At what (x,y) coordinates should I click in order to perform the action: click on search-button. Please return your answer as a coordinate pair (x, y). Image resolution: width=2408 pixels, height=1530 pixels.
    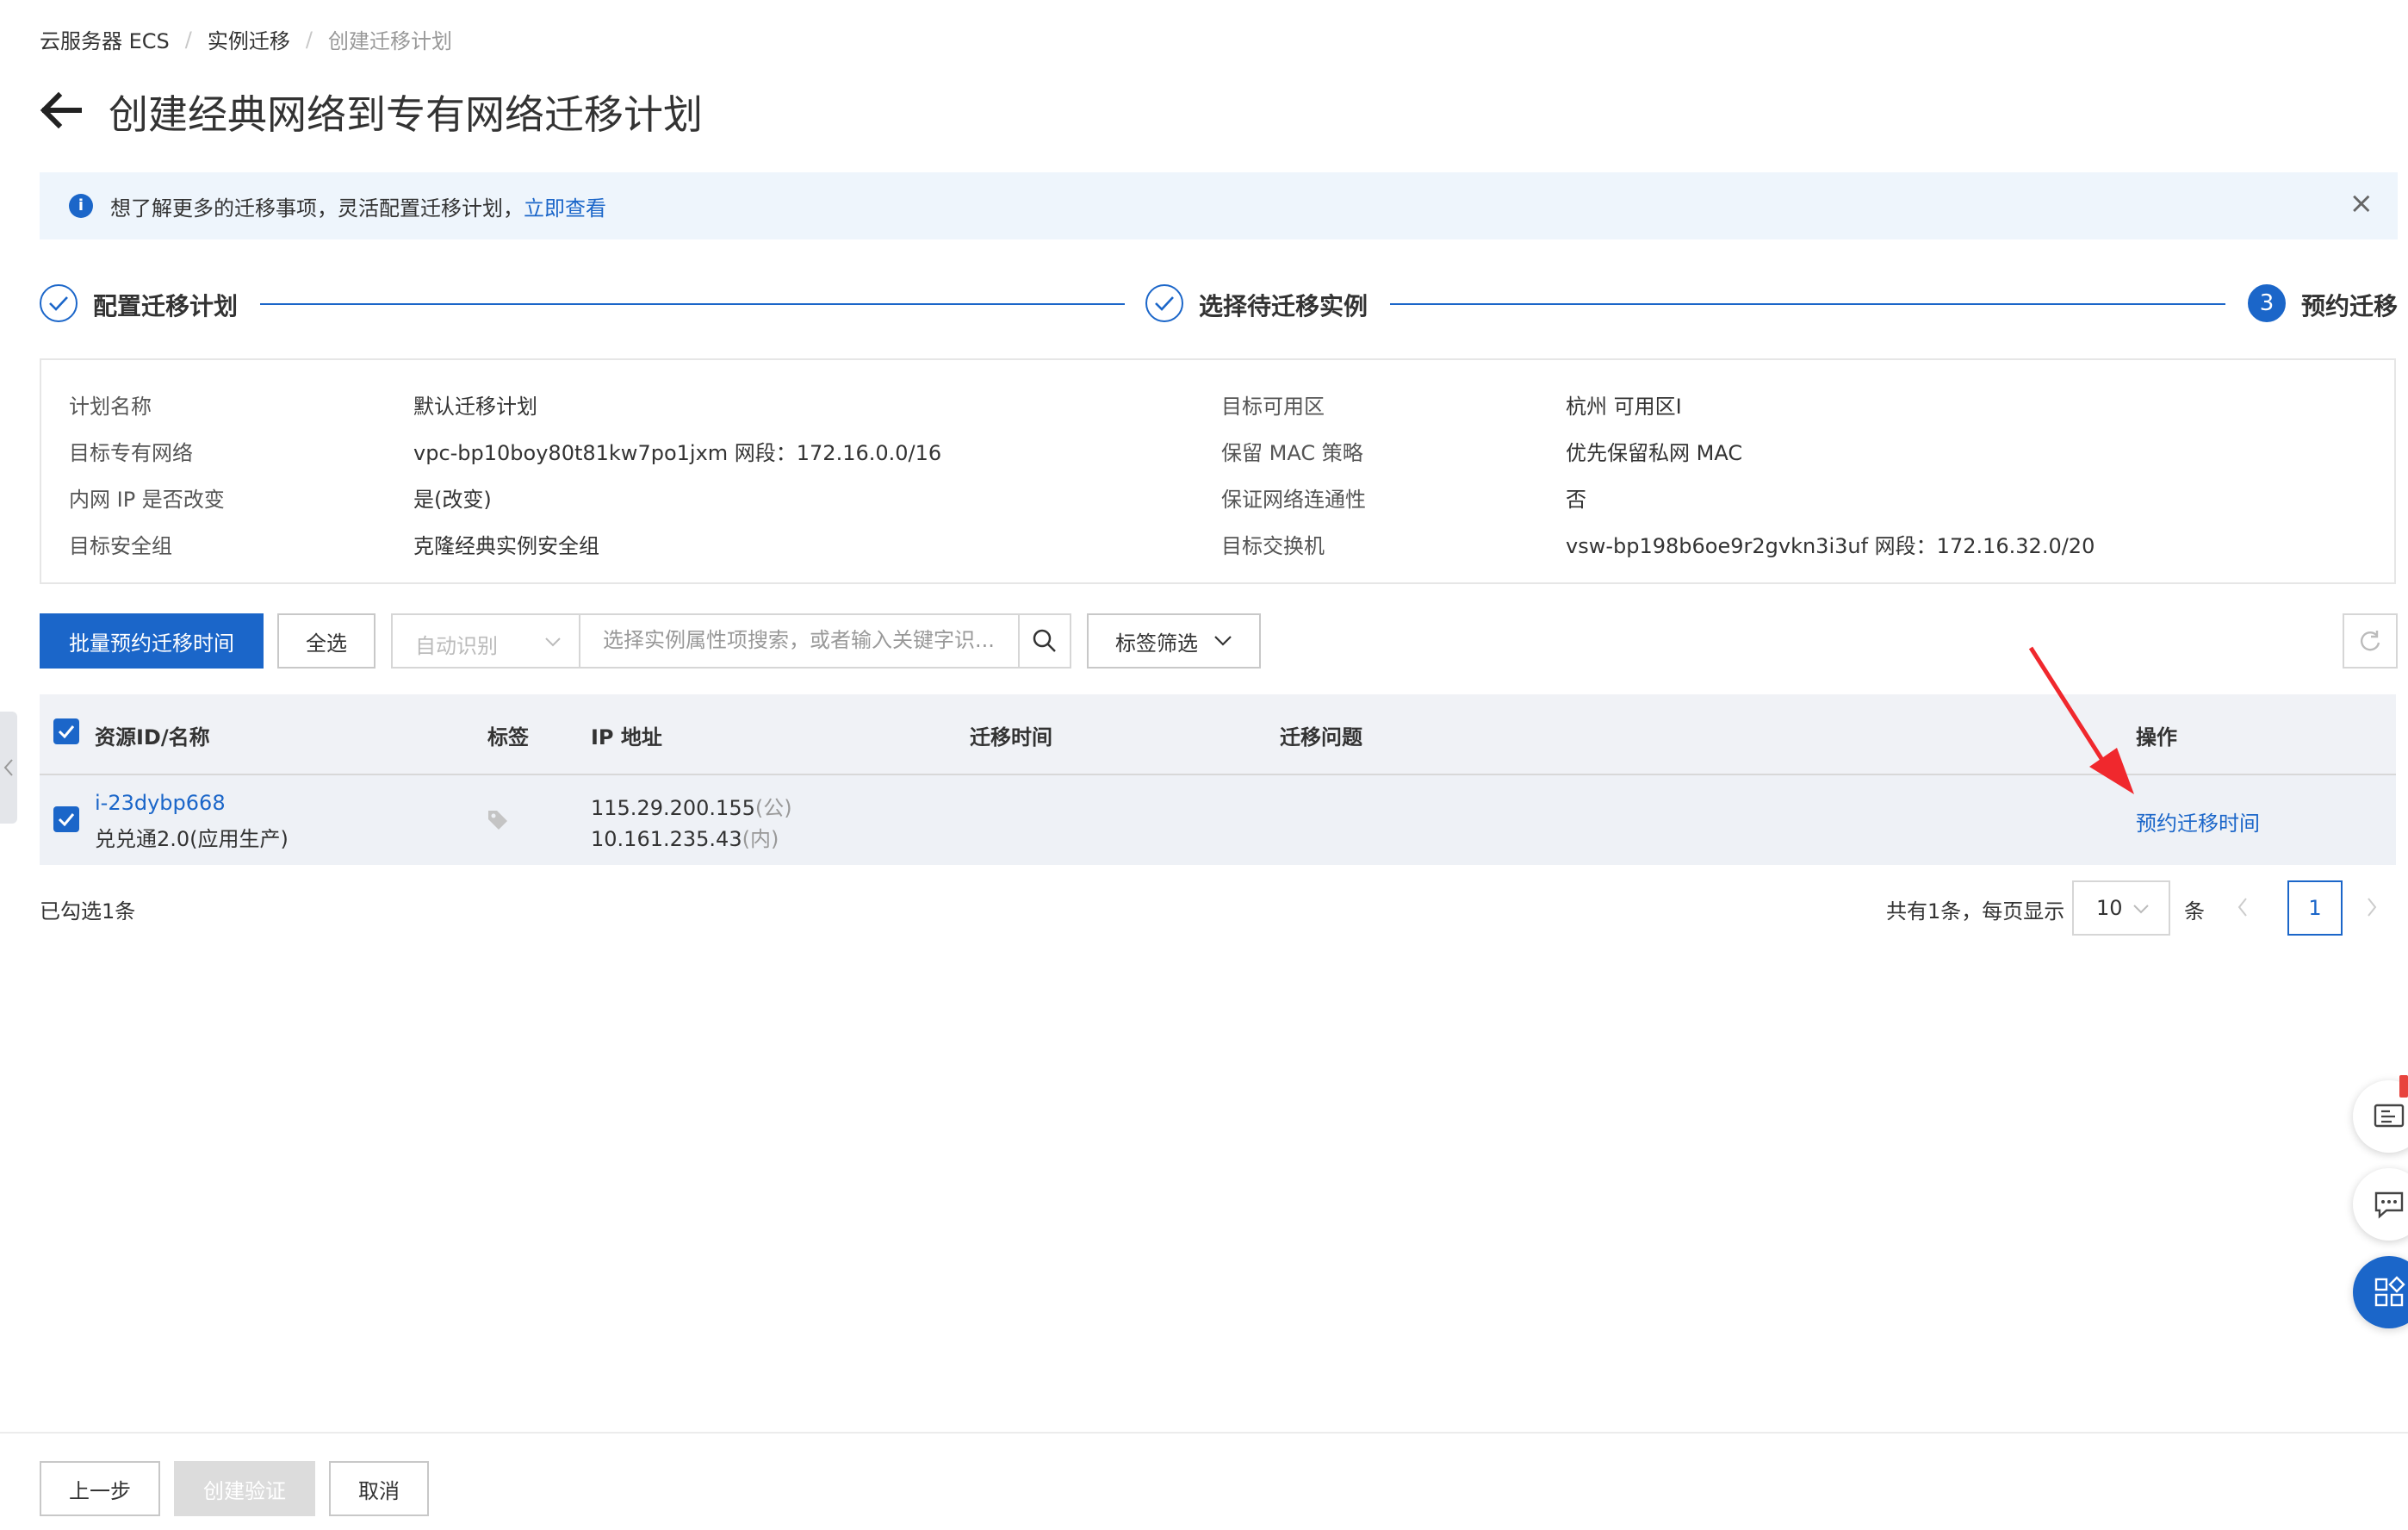
    Looking at the image, I should click on (1044, 641).